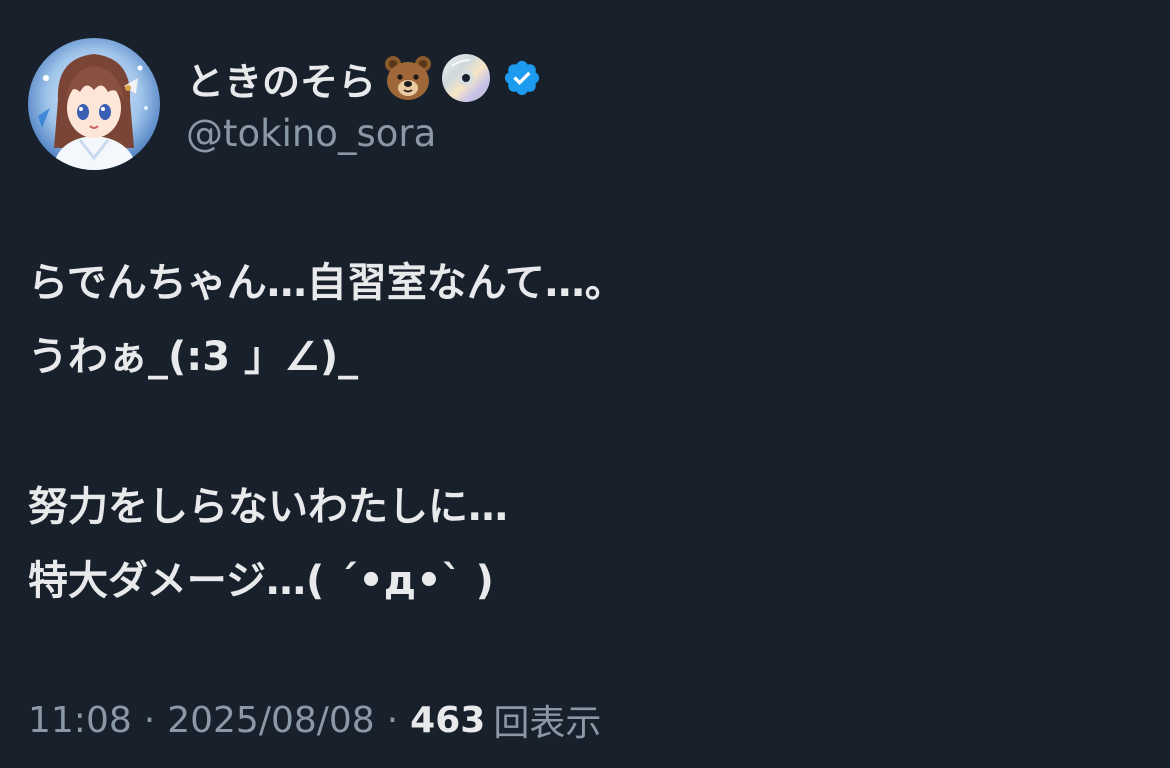 The image size is (1170, 768). I want to click on tweet-metadata: 11:08 · 2025/08/08 · 463 回表示, so click(314, 720).